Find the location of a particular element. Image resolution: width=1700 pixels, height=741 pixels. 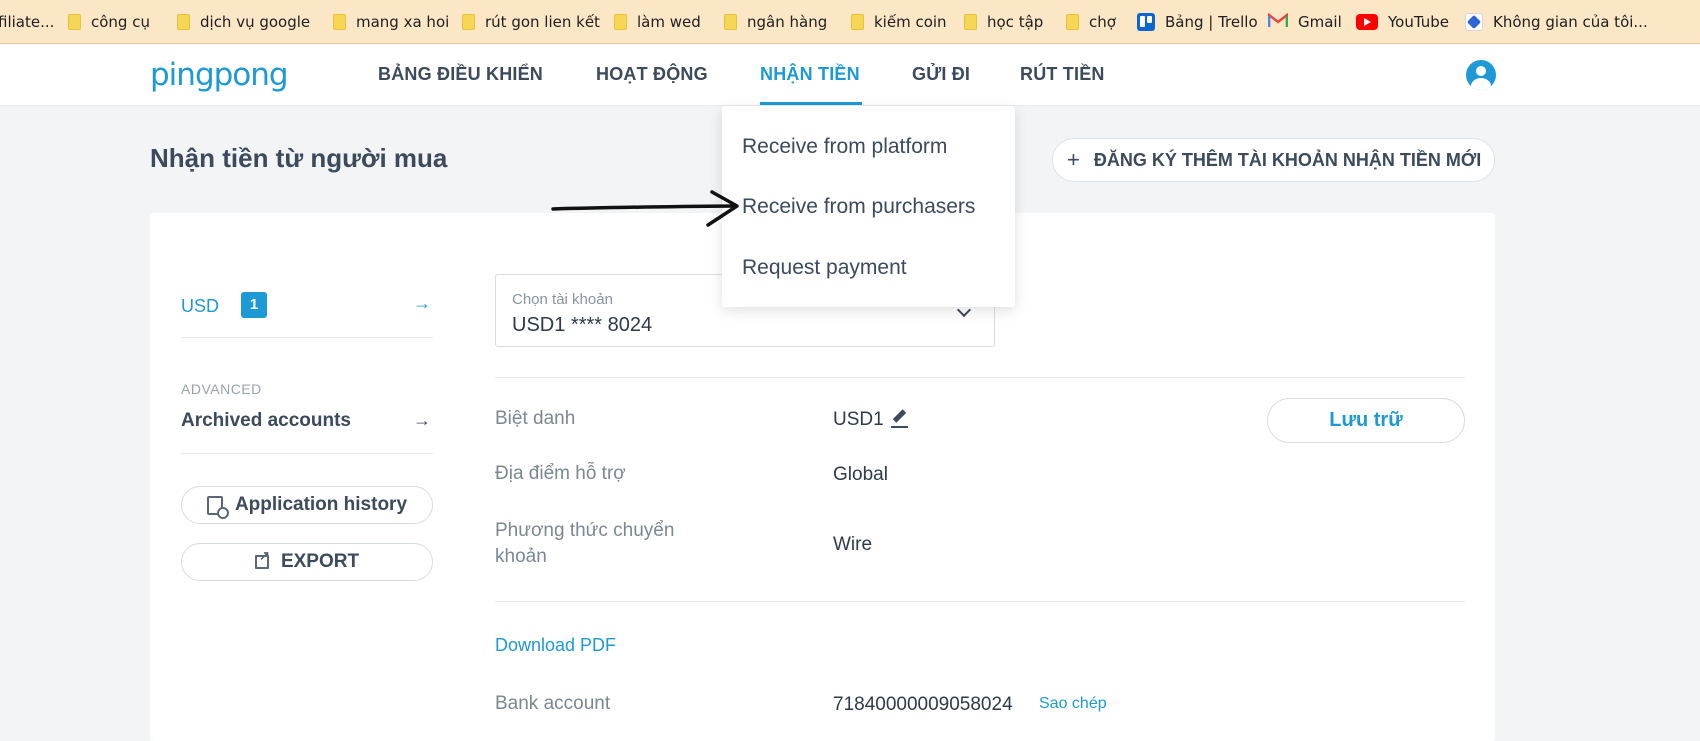

annotation-arrow-icon is located at coordinates (645, 208).